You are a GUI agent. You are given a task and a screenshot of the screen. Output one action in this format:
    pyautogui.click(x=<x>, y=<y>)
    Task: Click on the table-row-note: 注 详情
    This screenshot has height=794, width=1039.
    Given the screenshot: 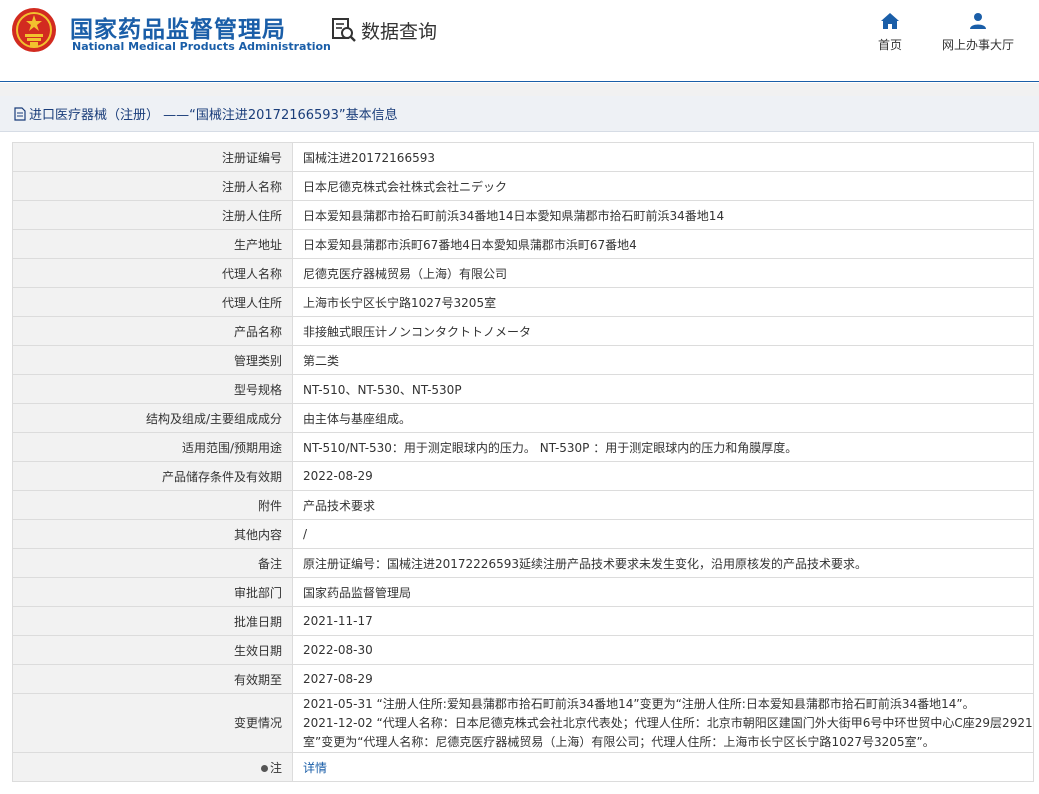 What is the action you would take?
    pyautogui.click(x=523, y=767)
    